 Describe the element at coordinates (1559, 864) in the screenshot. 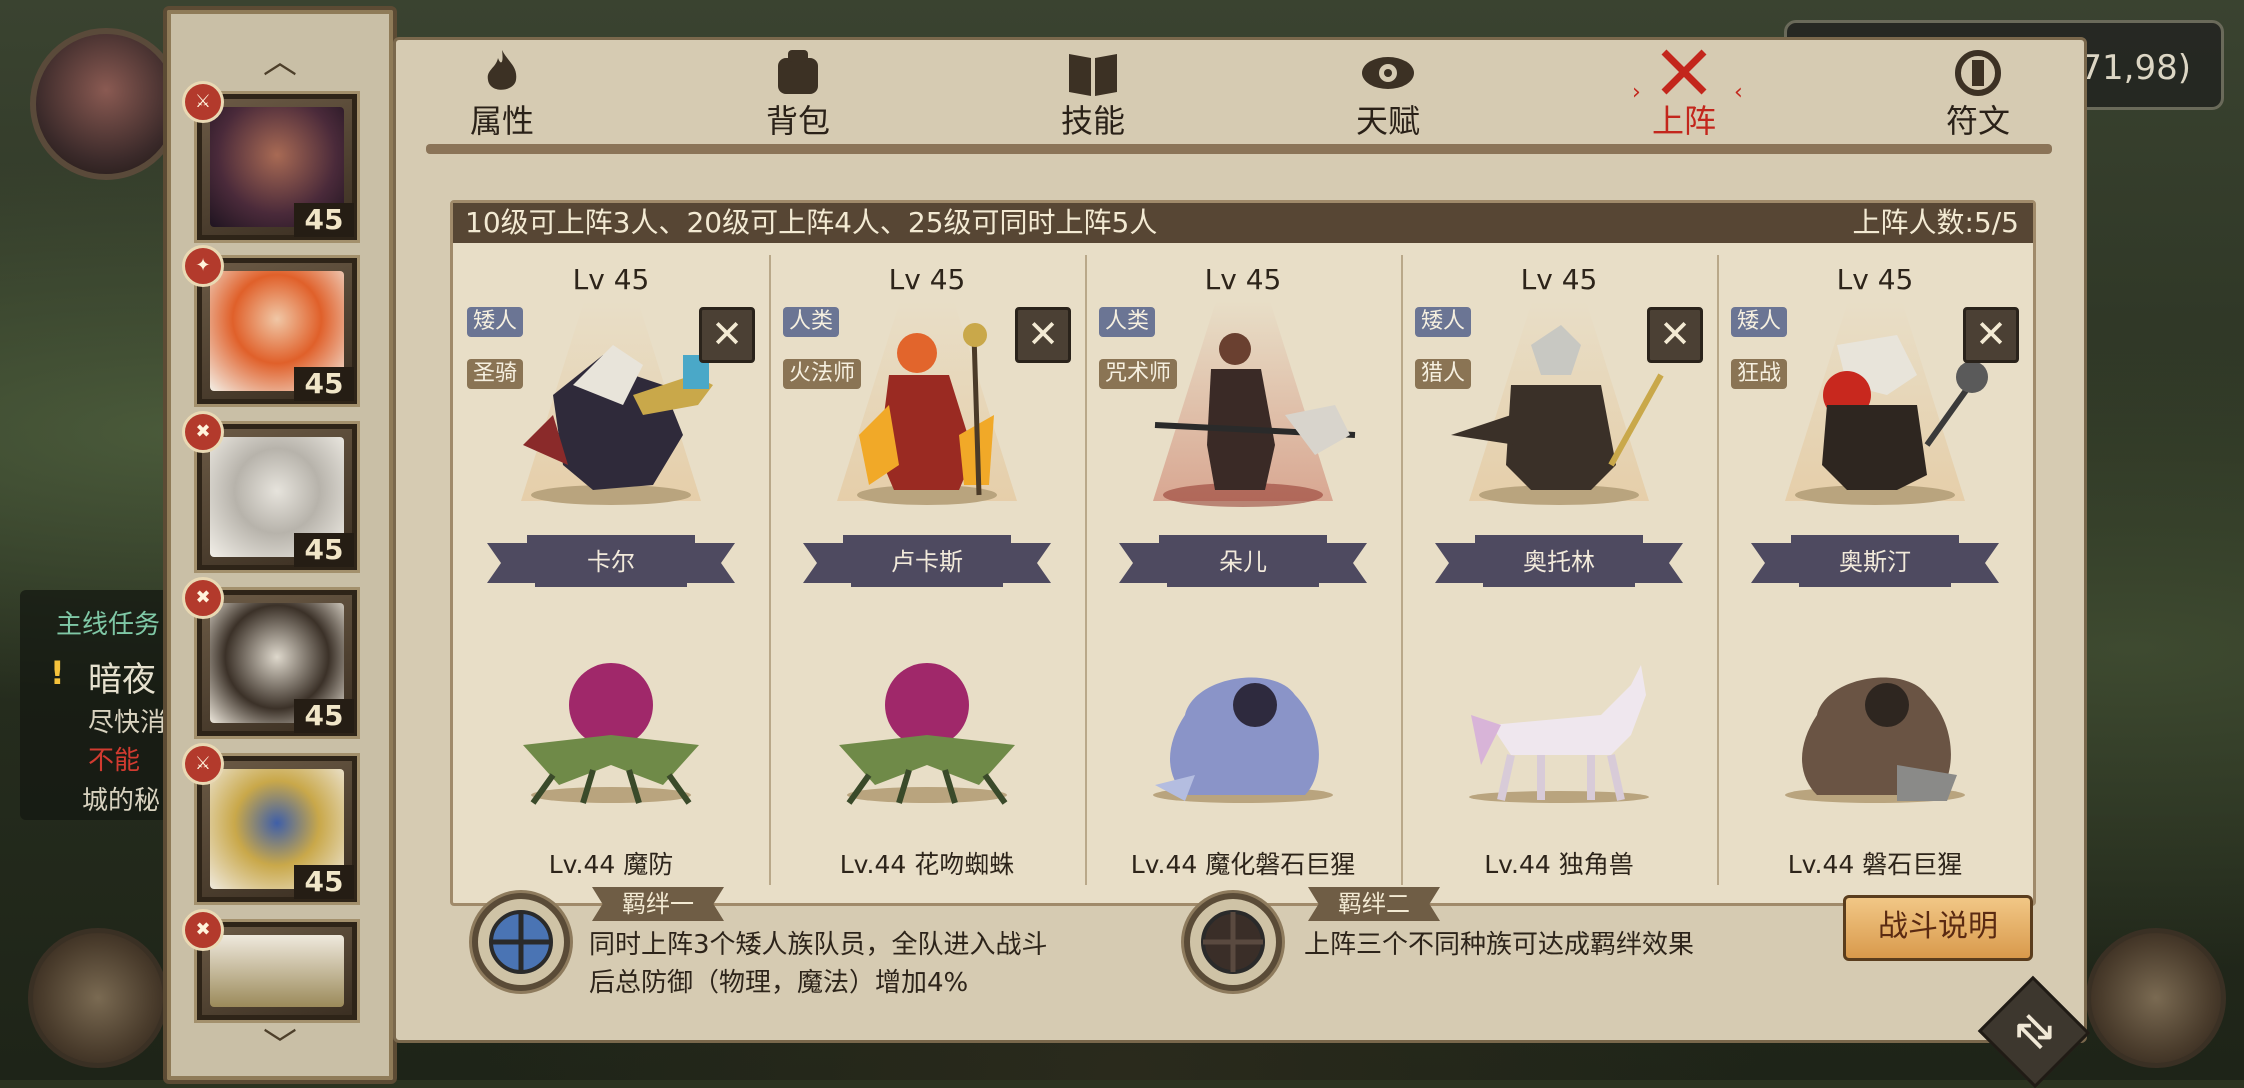

I see `pet-name: Lv.44 独角兽` at that location.